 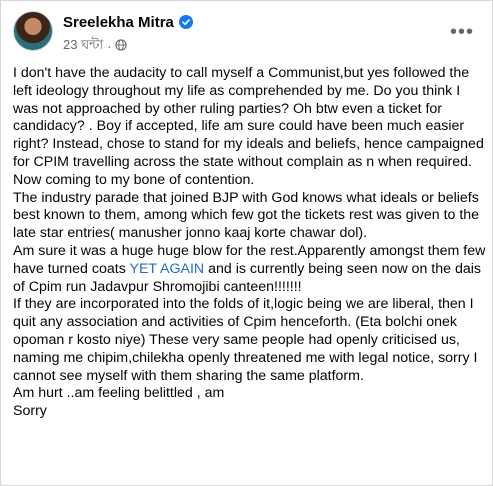 I want to click on post-paragraph: Sorry, so click(x=30, y=411).